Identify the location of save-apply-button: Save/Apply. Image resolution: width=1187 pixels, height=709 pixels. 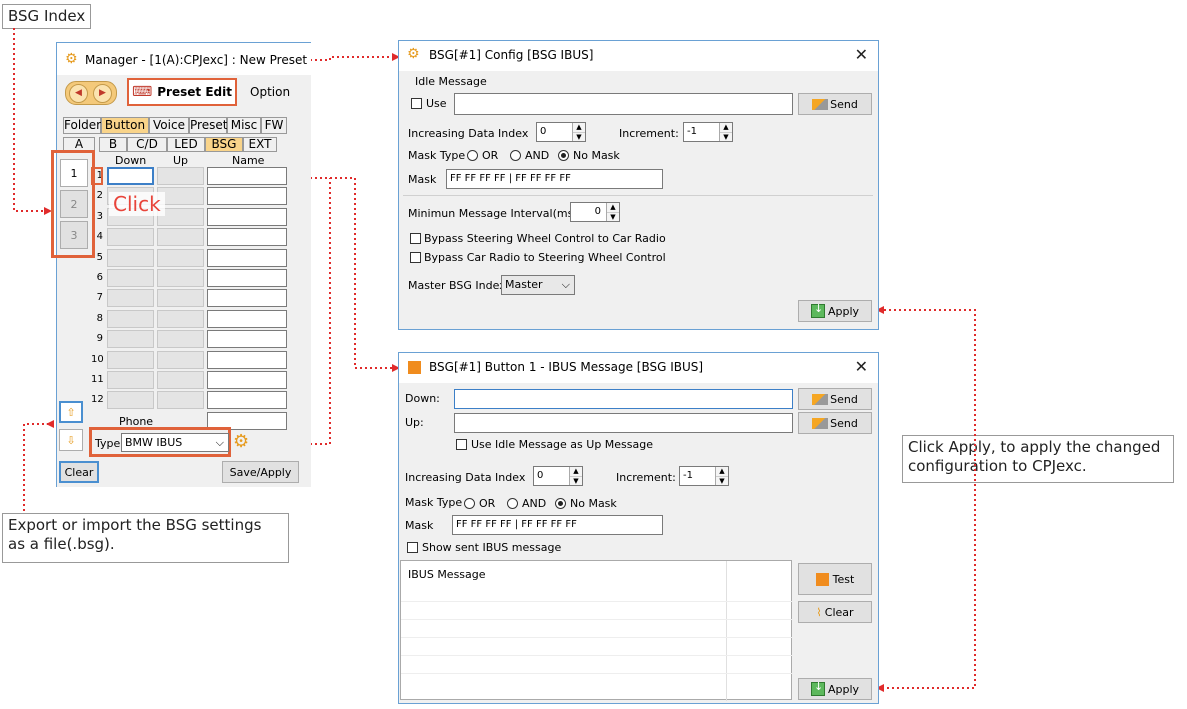
(260, 472).